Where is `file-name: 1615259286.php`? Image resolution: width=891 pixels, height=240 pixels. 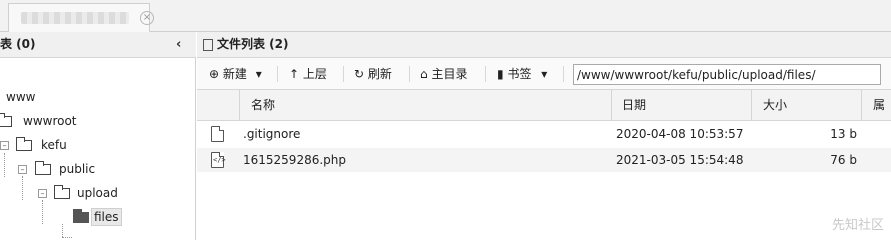
file-name: 1615259286.php is located at coordinates (295, 160).